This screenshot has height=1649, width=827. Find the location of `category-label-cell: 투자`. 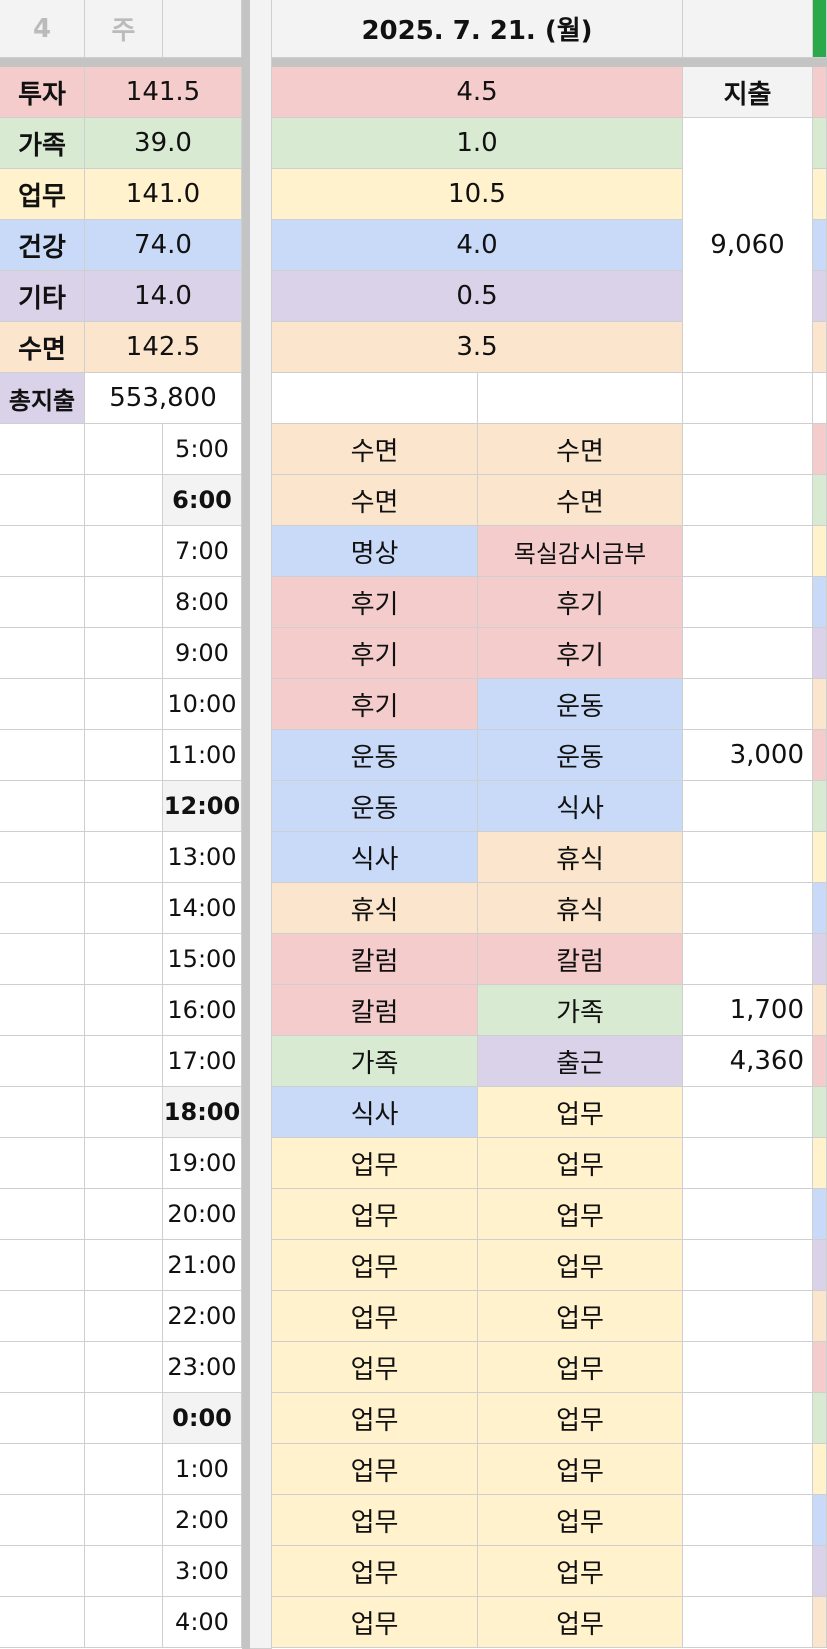

category-label-cell: 투자 is located at coordinates (42, 92).